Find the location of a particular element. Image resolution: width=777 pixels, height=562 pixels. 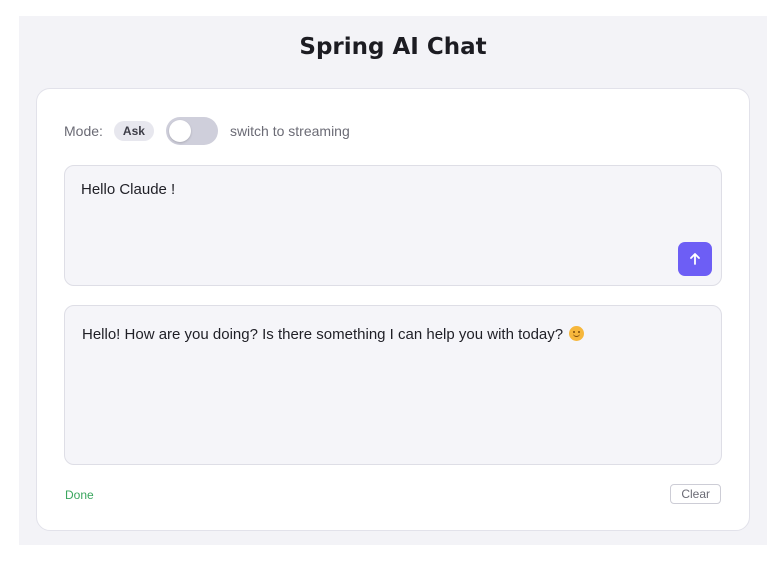

page-title: Spring AI Chat is located at coordinates (393, 47).